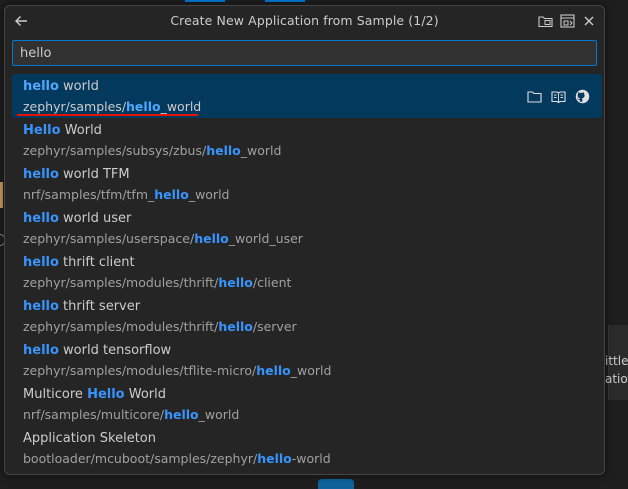 The width and height of the screenshot is (628, 489). What do you see at coordinates (312, 437) in the screenshot?
I see `item-label: Application Skeleton` at bounding box center [312, 437].